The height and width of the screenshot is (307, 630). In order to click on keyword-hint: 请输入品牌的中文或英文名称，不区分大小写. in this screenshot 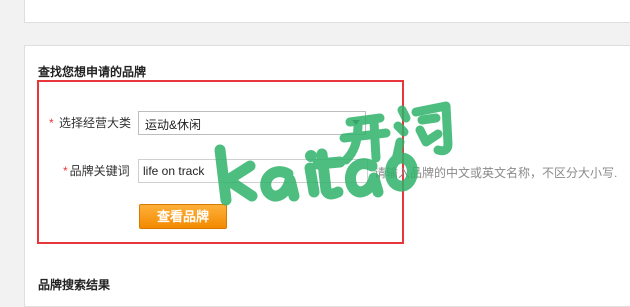, I will do `click(496, 173)`.